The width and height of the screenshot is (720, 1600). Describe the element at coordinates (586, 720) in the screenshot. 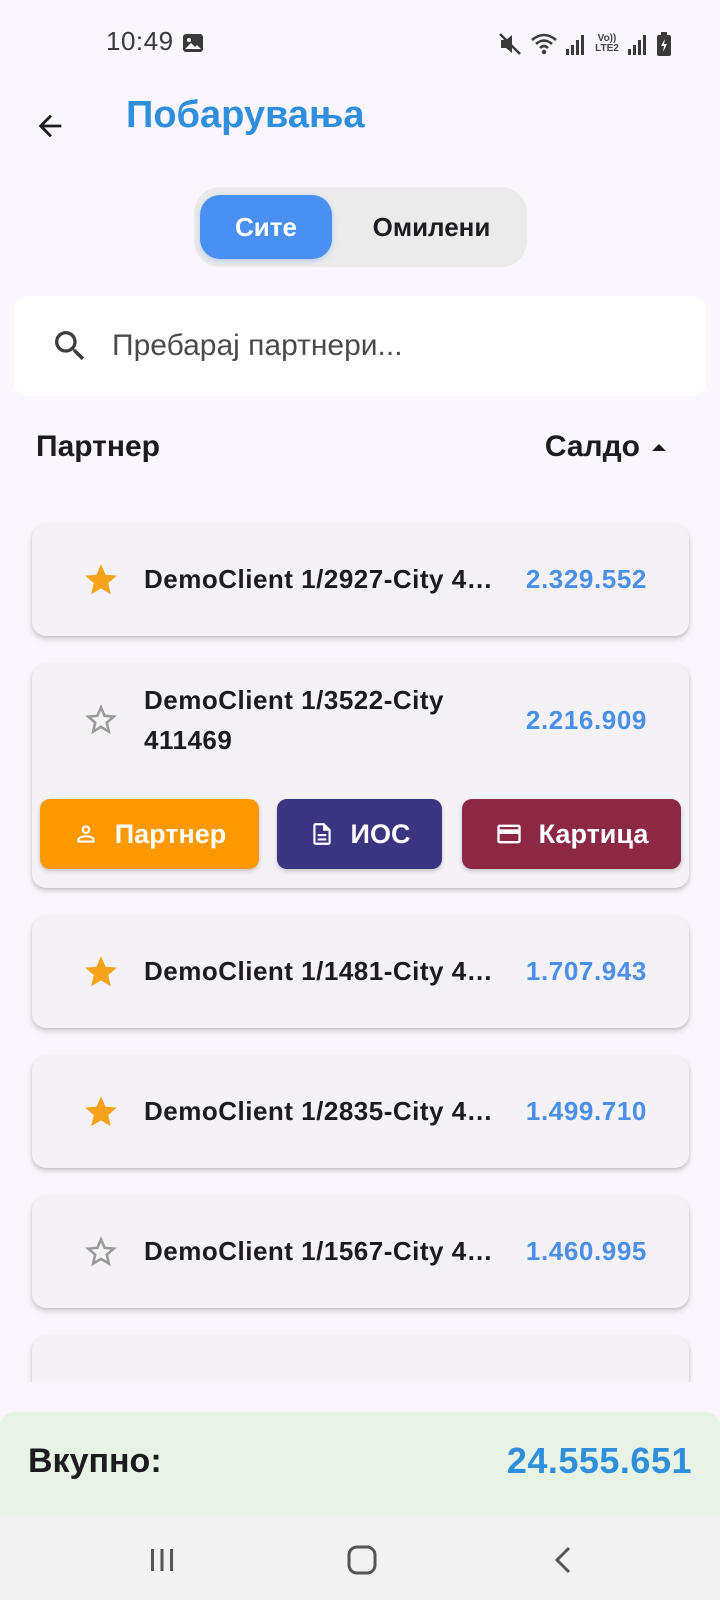

I see `partner-amount: 2.216.909` at that location.